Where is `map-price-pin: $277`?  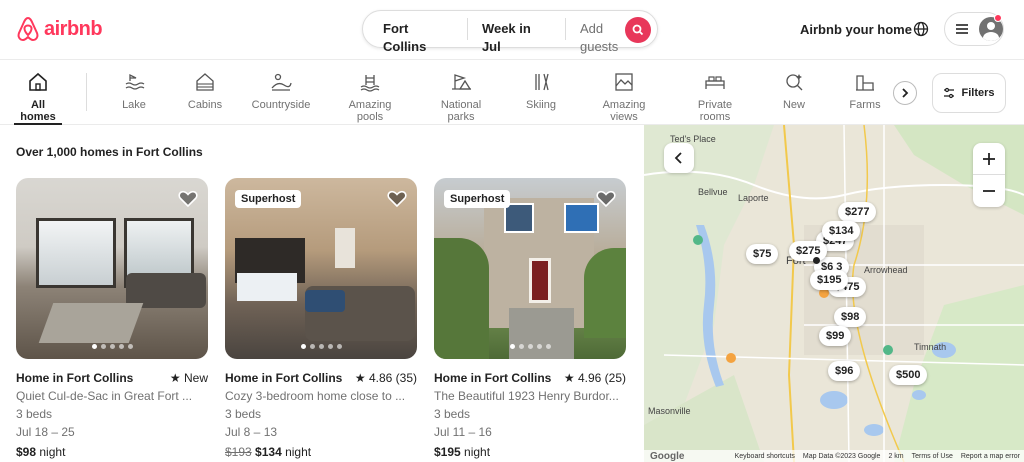
map-price-pin: $277 is located at coordinates (857, 212).